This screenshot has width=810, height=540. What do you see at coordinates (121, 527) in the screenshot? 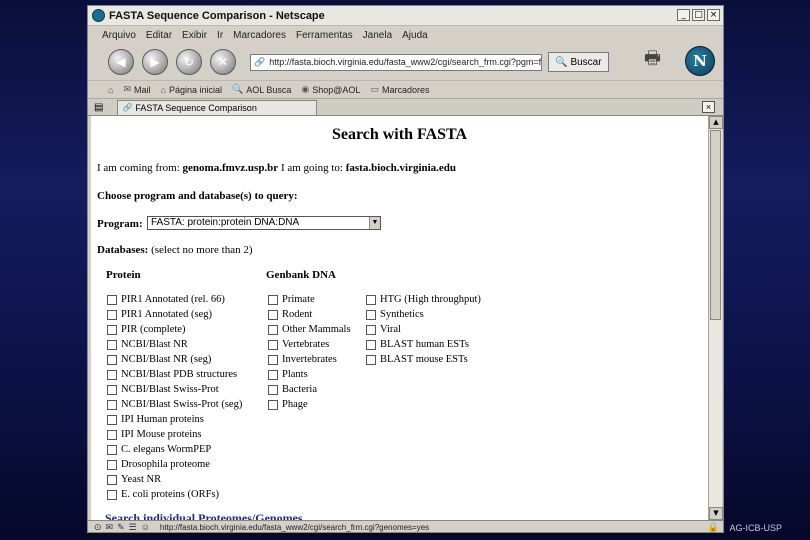
I see `composer-icon: ✎` at bounding box center [121, 527].